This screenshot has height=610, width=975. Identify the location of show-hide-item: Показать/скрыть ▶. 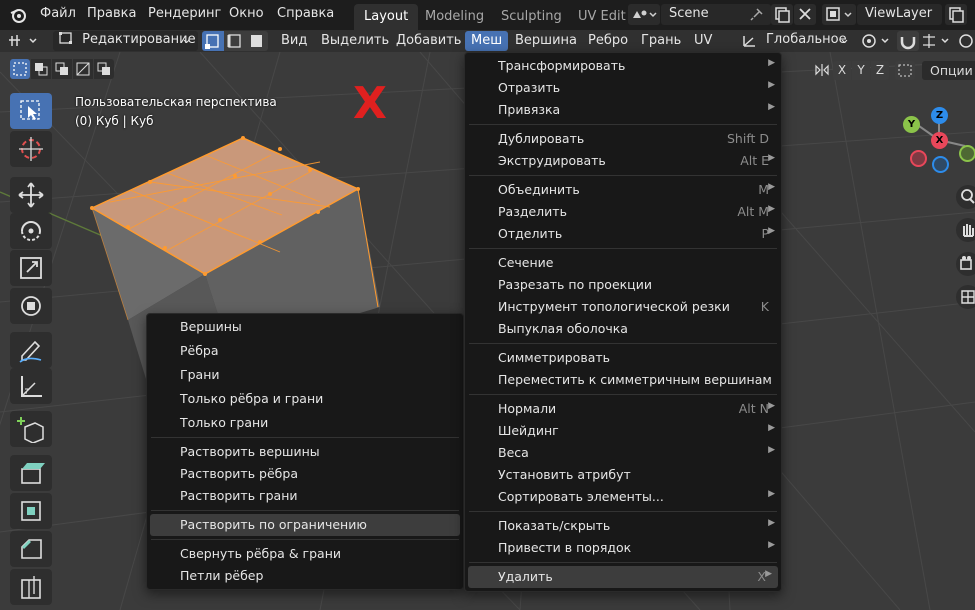
(623, 526).